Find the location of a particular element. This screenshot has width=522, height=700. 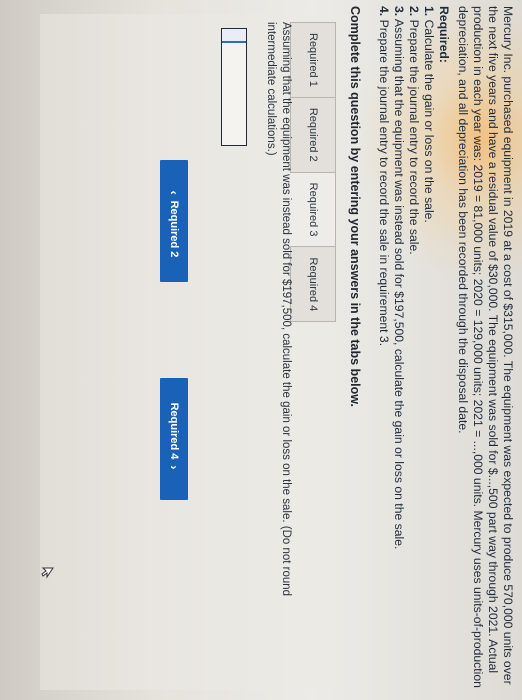

tab-required-4: Required 4 is located at coordinates (313, 285).